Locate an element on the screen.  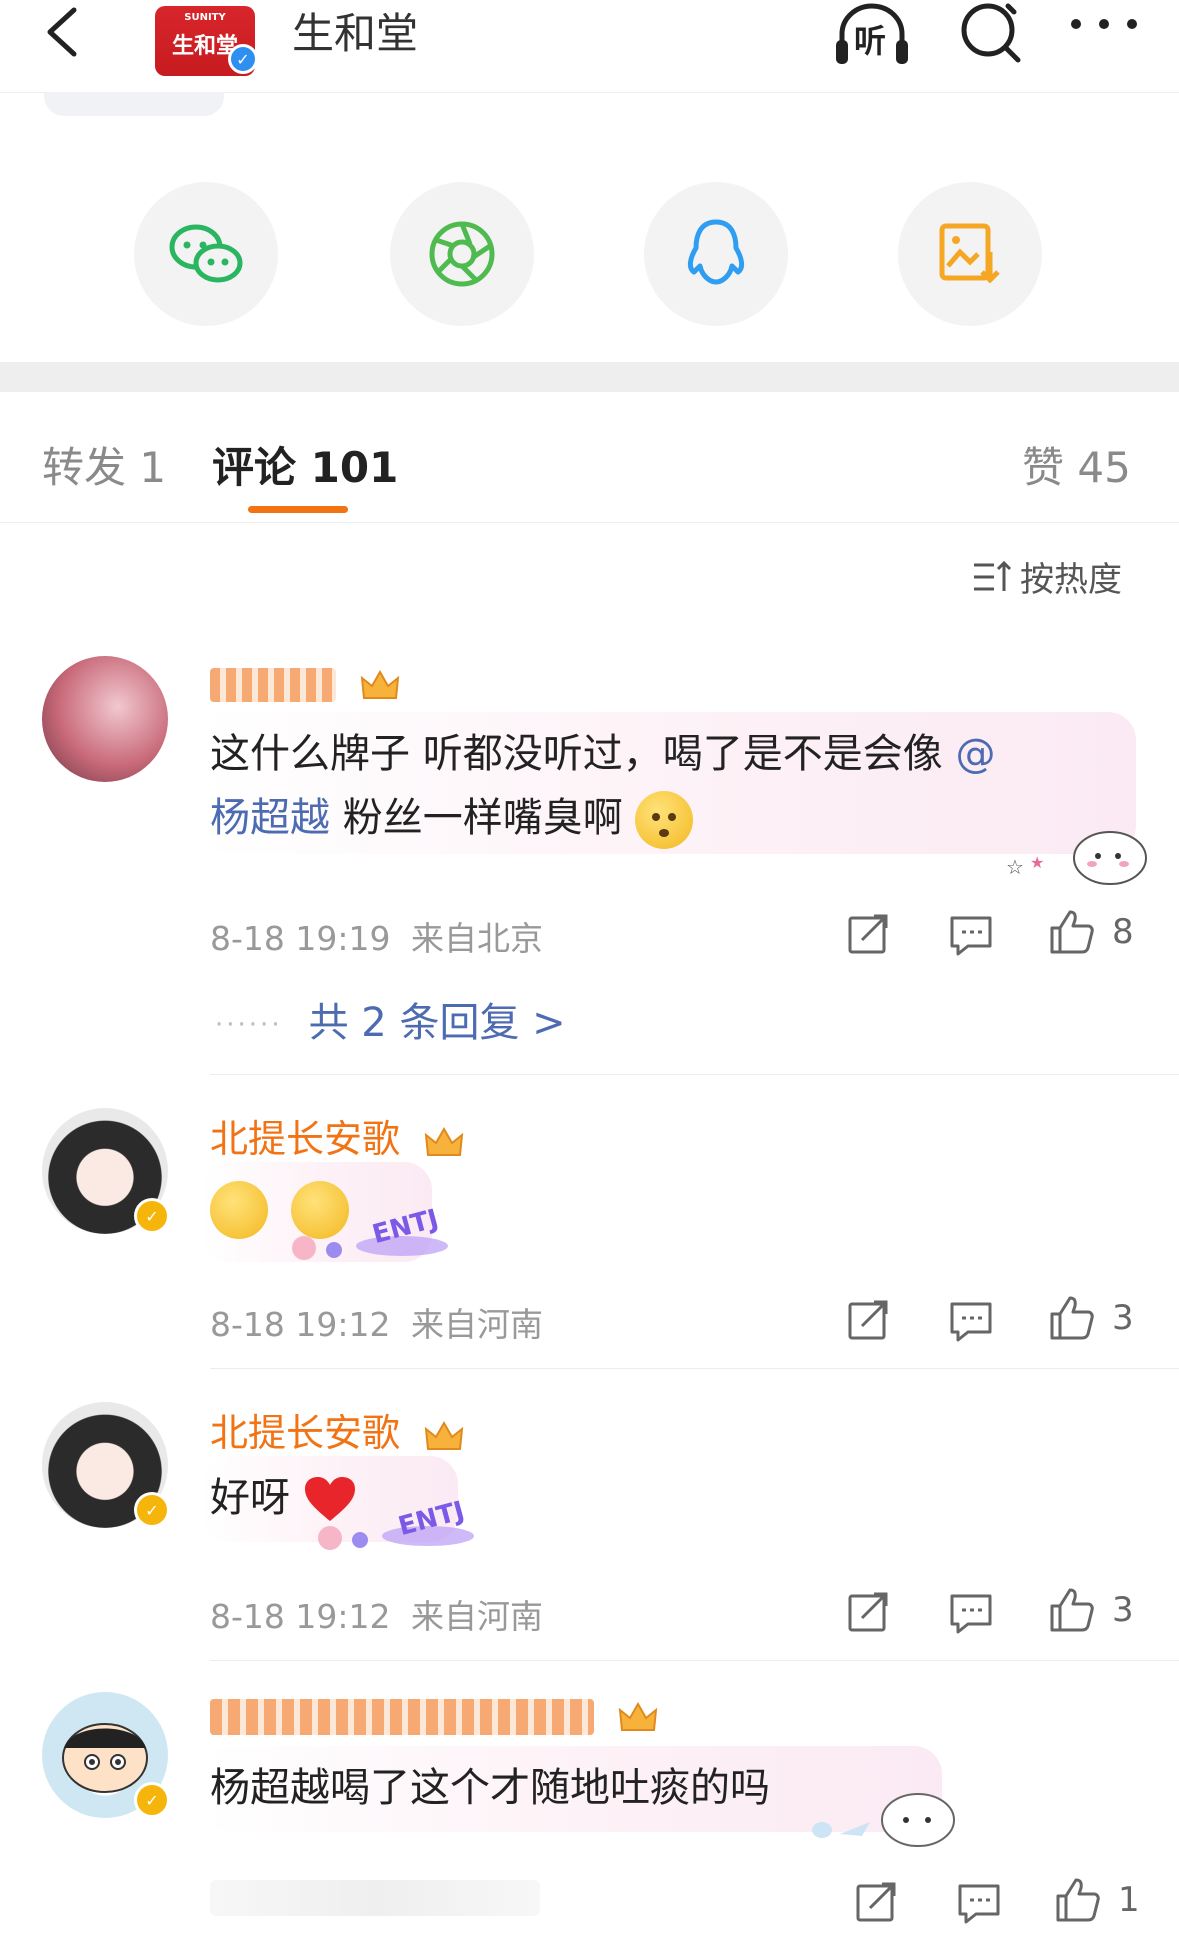
comment-meta: 8-18 19:19 来自北京 is located at coordinates (376, 936).